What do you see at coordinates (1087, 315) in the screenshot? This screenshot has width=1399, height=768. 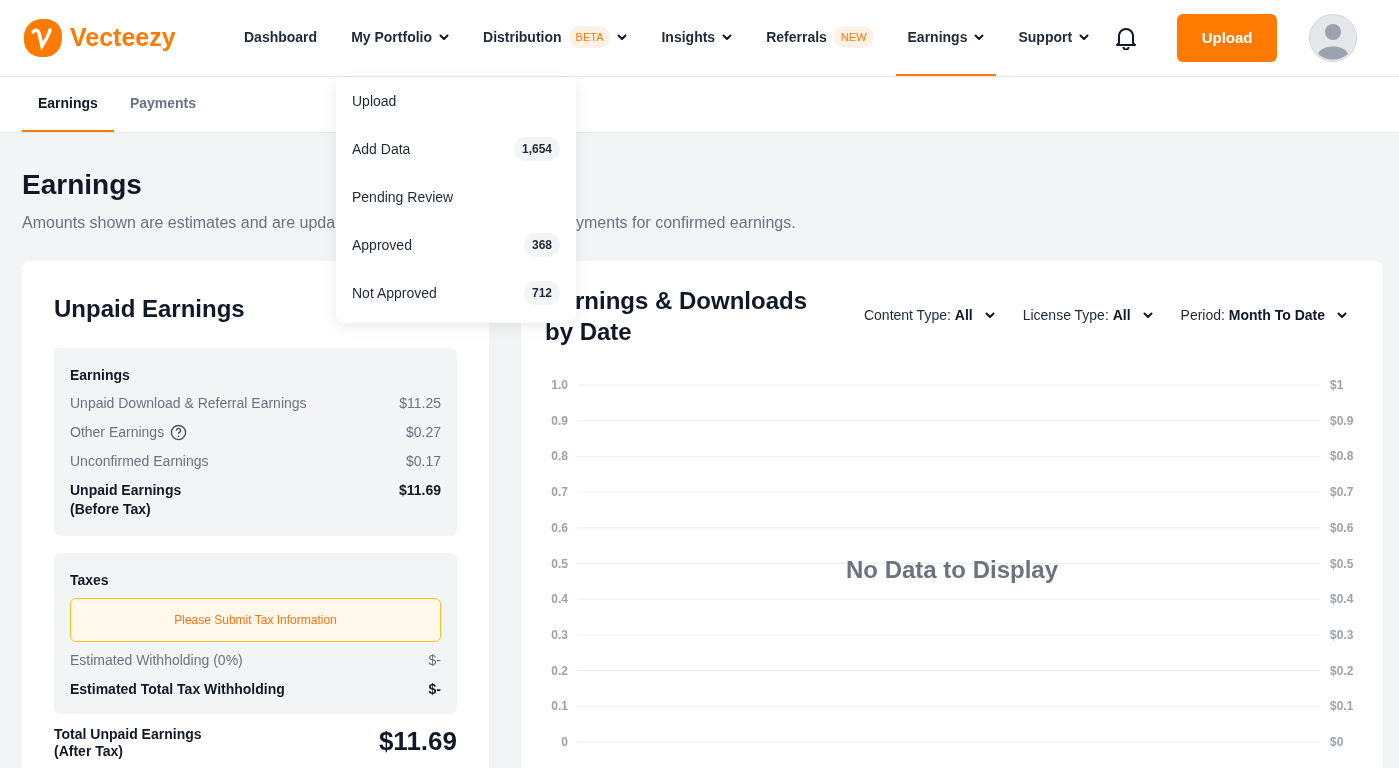 I see `filter-dropdown: License Type: All` at bounding box center [1087, 315].